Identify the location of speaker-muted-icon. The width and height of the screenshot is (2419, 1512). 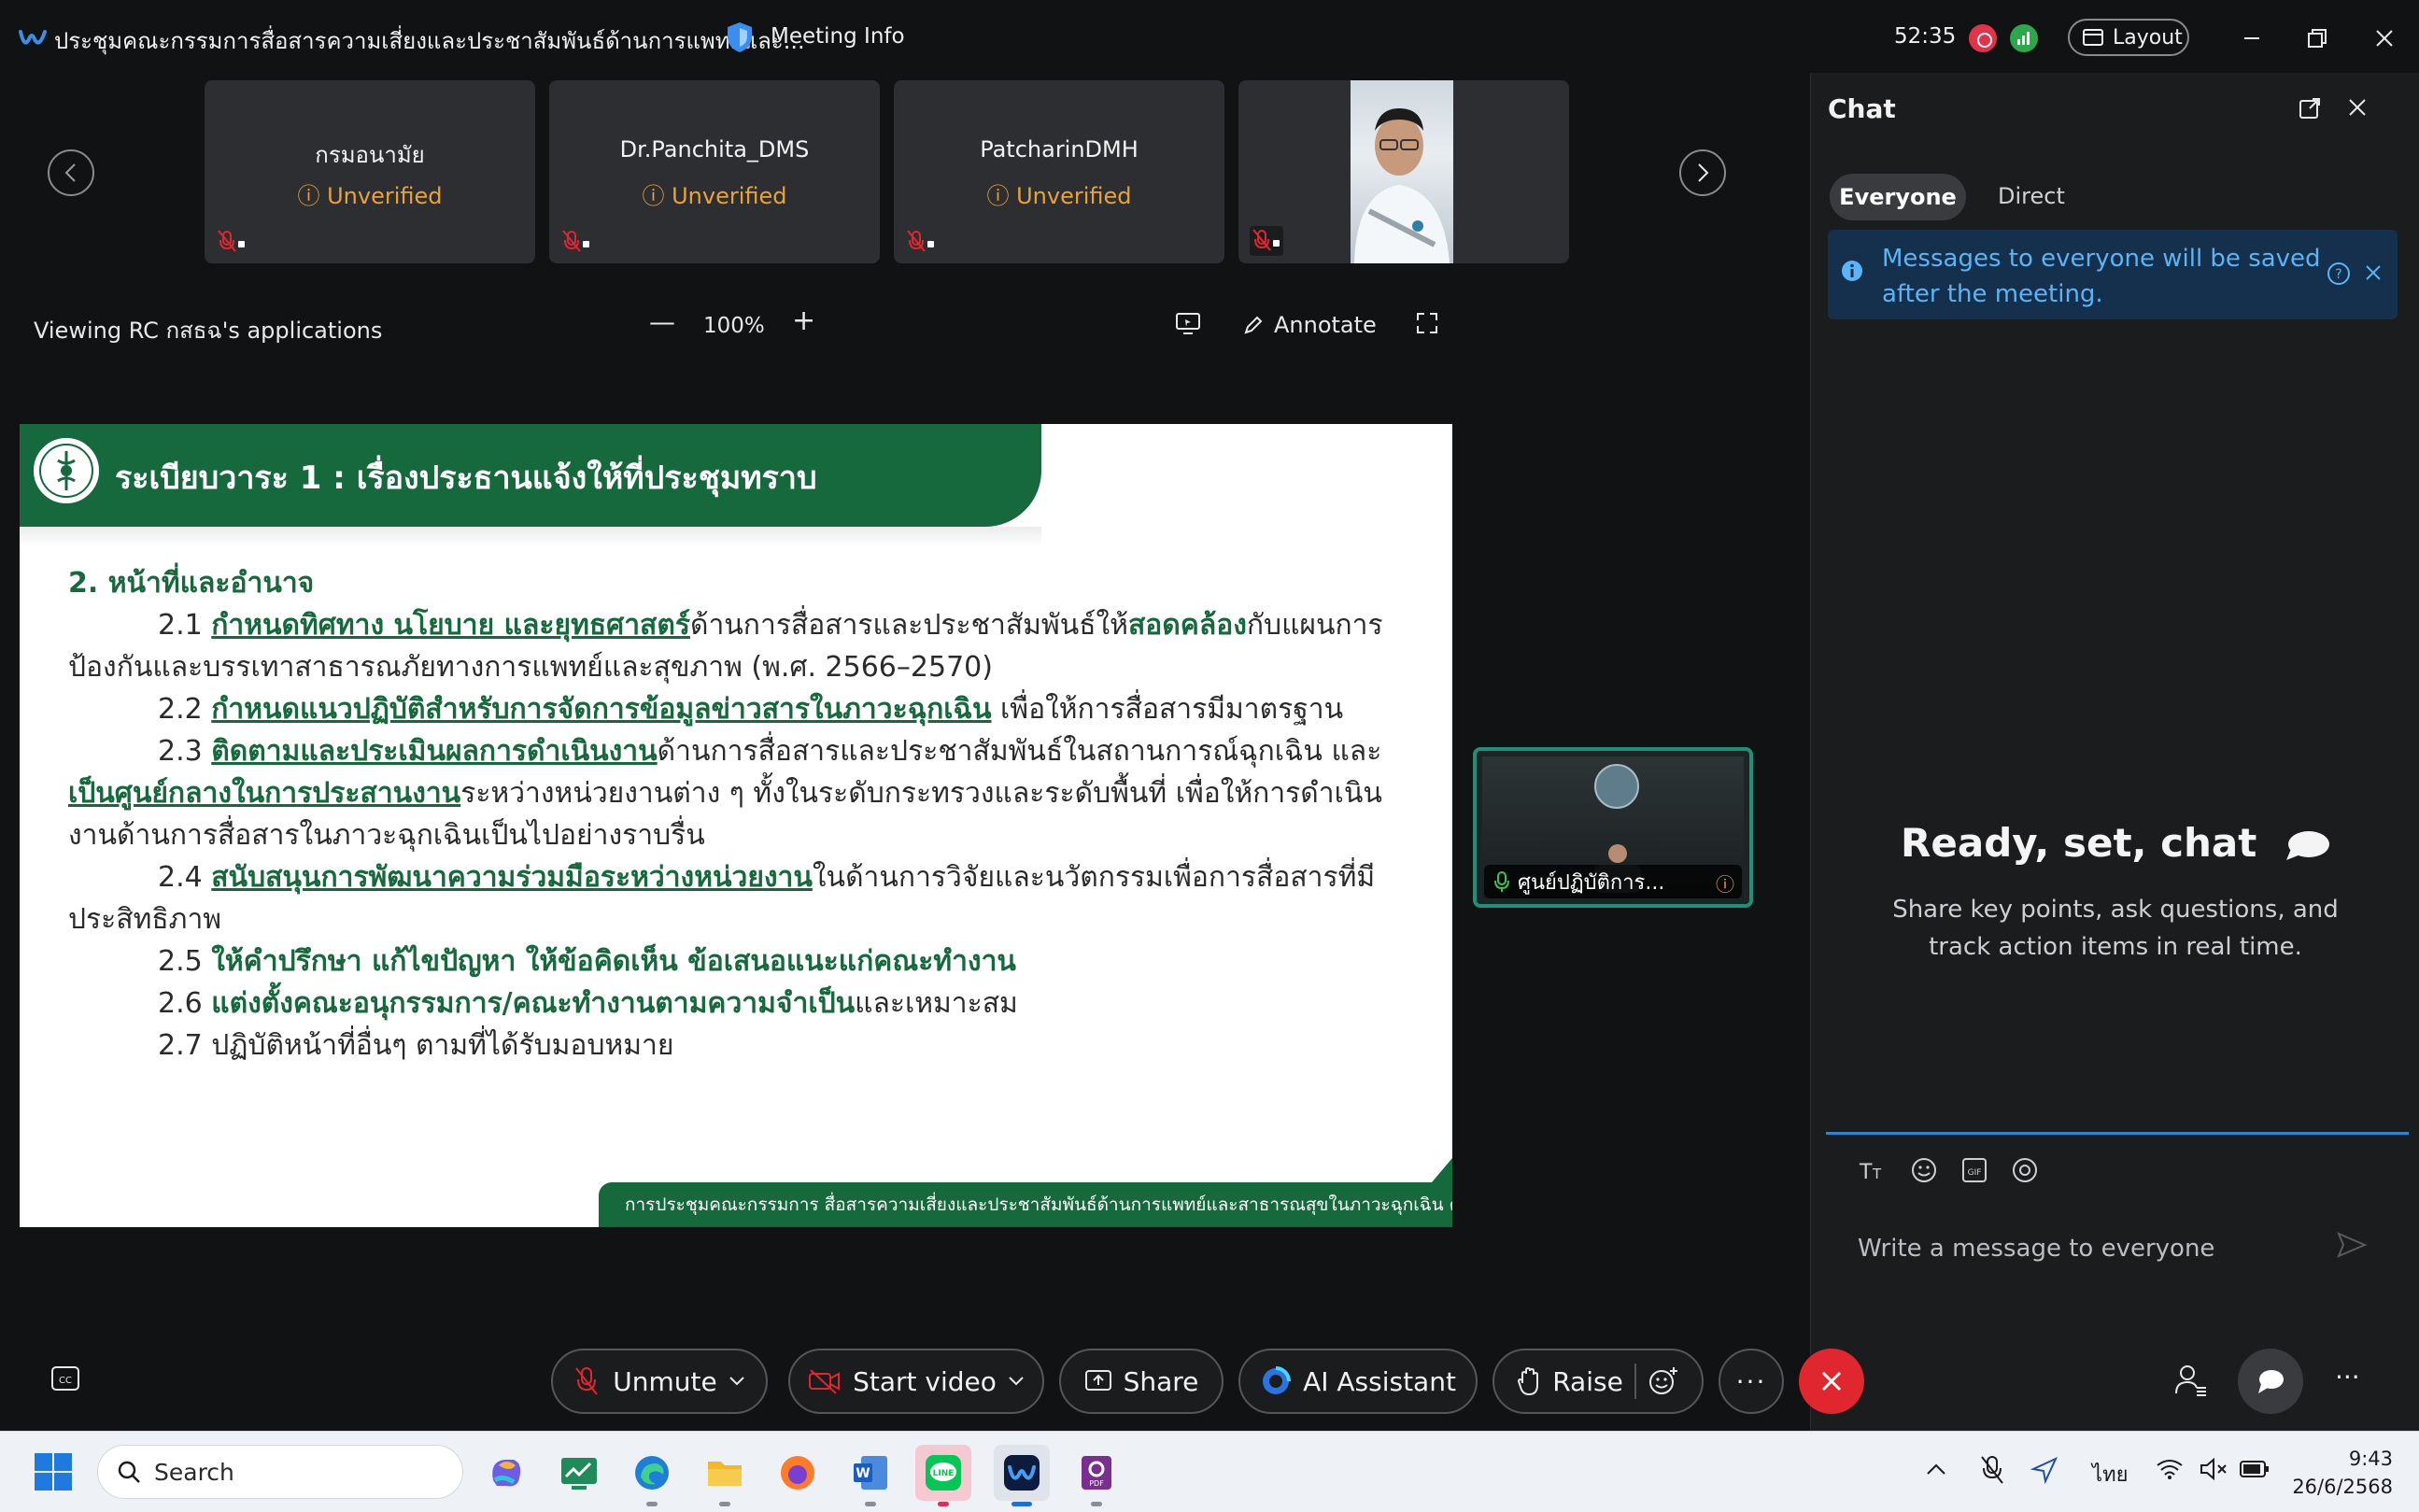
(2213, 1469).